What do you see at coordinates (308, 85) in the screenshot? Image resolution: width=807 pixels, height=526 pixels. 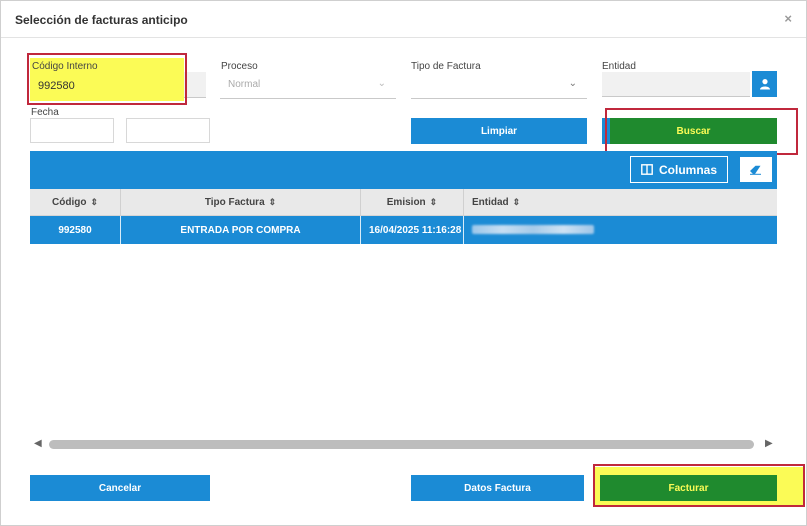 I see `proceso-select: Normal ⌄` at bounding box center [308, 85].